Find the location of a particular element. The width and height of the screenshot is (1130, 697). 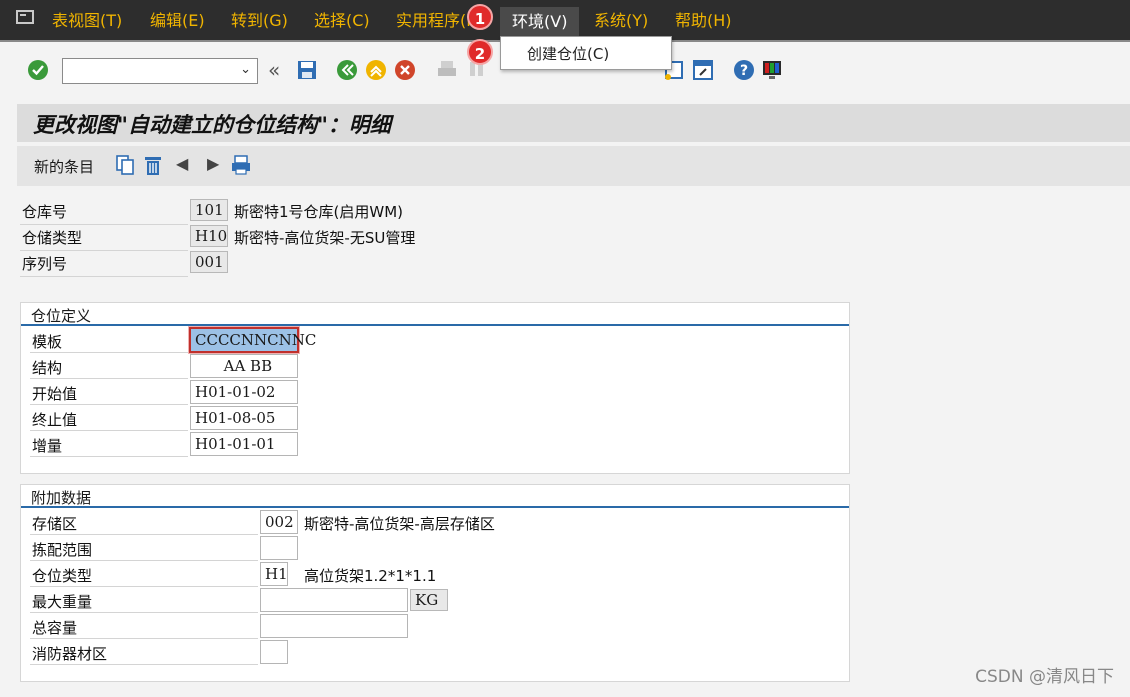

total-capacity-input is located at coordinates (334, 626).